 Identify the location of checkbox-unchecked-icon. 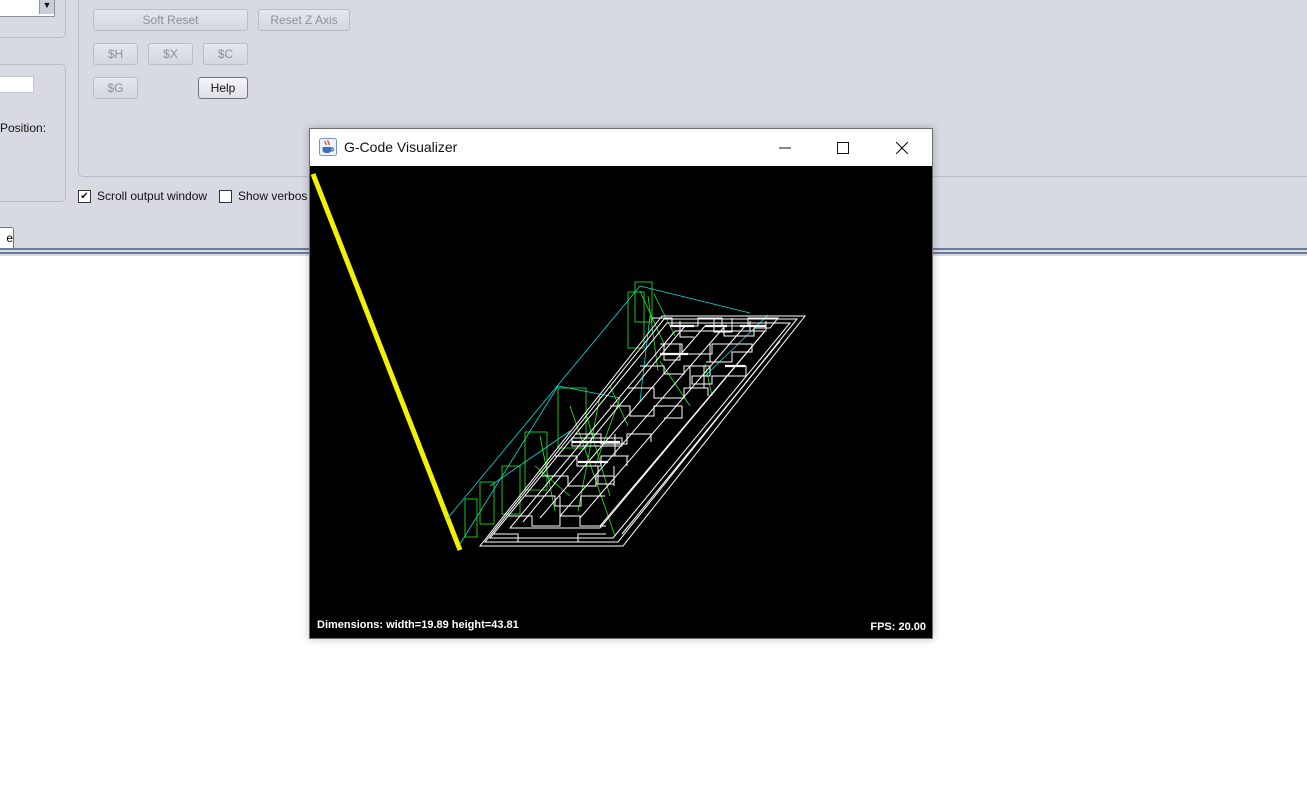
(225, 196).